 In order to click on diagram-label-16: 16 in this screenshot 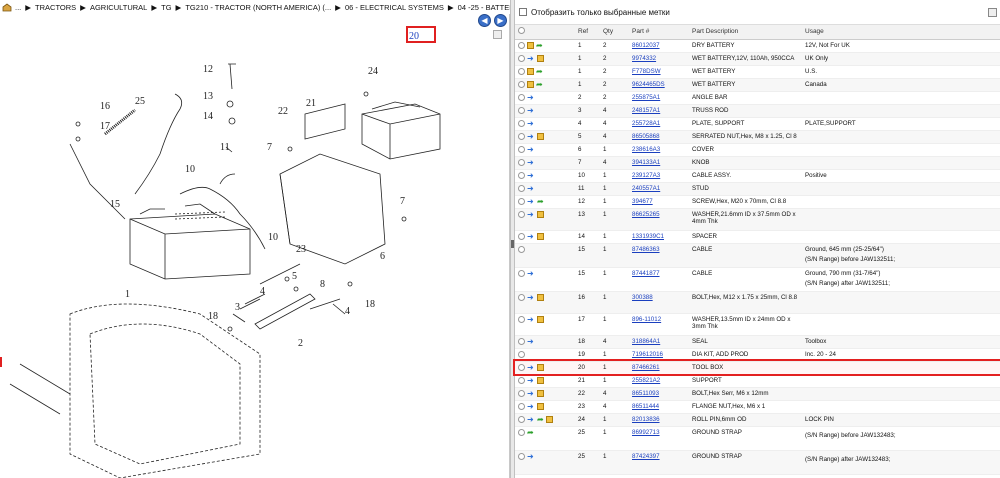, I will do `click(105, 106)`.